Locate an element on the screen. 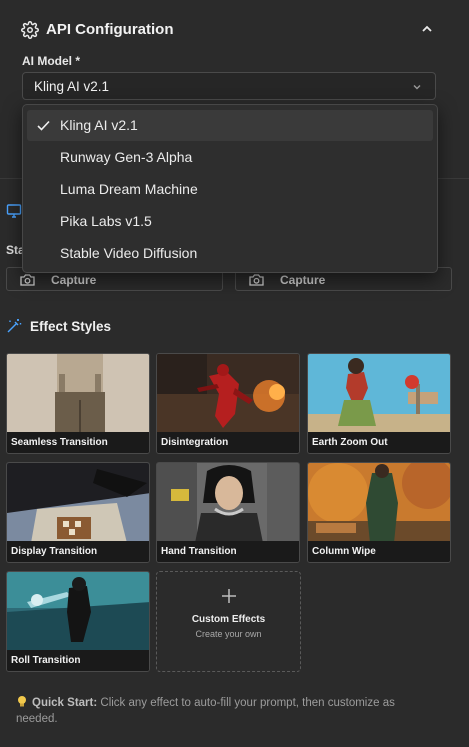  effect-tile-label: Disintegration is located at coordinates (228, 442).